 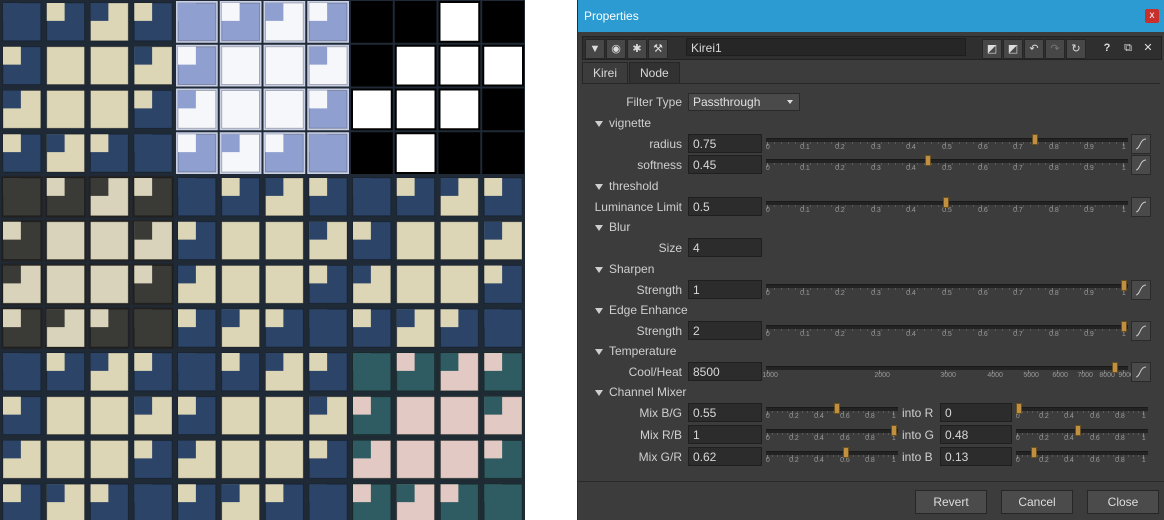 What do you see at coordinates (1082, 434) in the screenshot?
I see `into-g-slider: 0 0.2 0.4 0.6 0.8 1` at bounding box center [1082, 434].